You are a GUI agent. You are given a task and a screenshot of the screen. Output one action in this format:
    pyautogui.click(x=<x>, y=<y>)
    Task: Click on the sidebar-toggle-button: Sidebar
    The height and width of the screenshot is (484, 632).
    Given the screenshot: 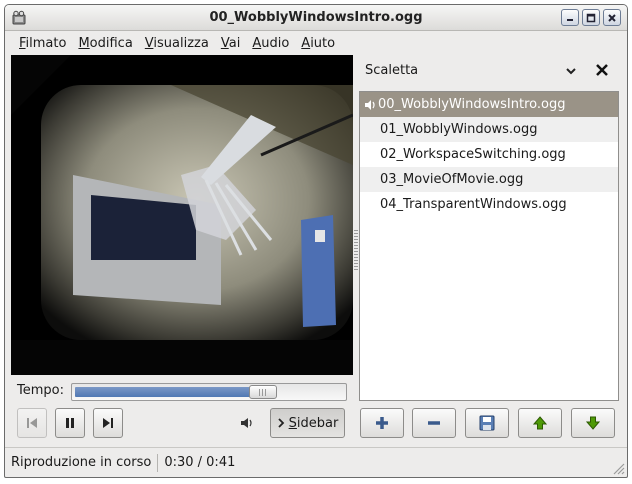 What is the action you would take?
    pyautogui.click(x=307, y=423)
    